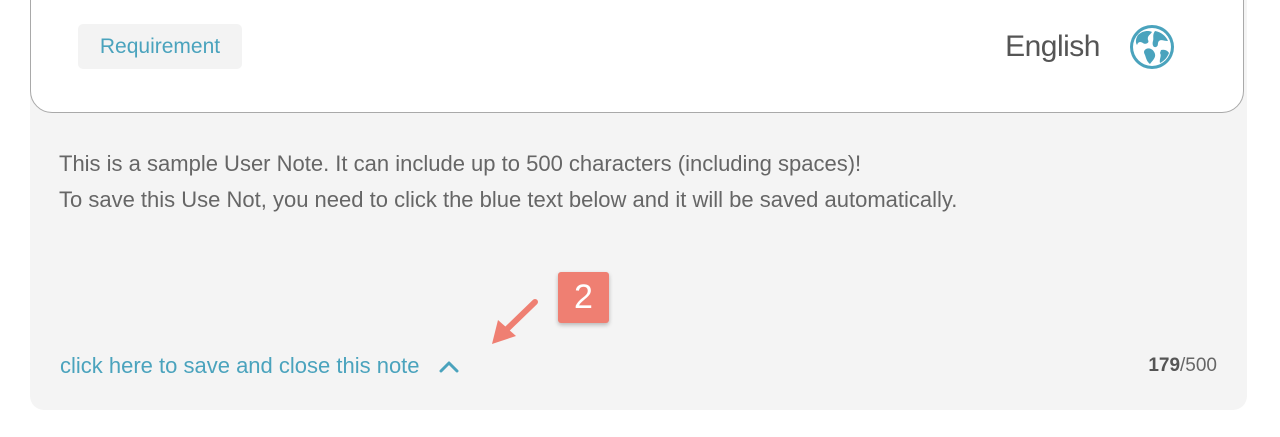 Image resolution: width=1280 pixels, height=437 pixels. What do you see at coordinates (240, 366) in the screenshot?
I see `save-link-label: click here to save and close this note` at bounding box center [240, 366].